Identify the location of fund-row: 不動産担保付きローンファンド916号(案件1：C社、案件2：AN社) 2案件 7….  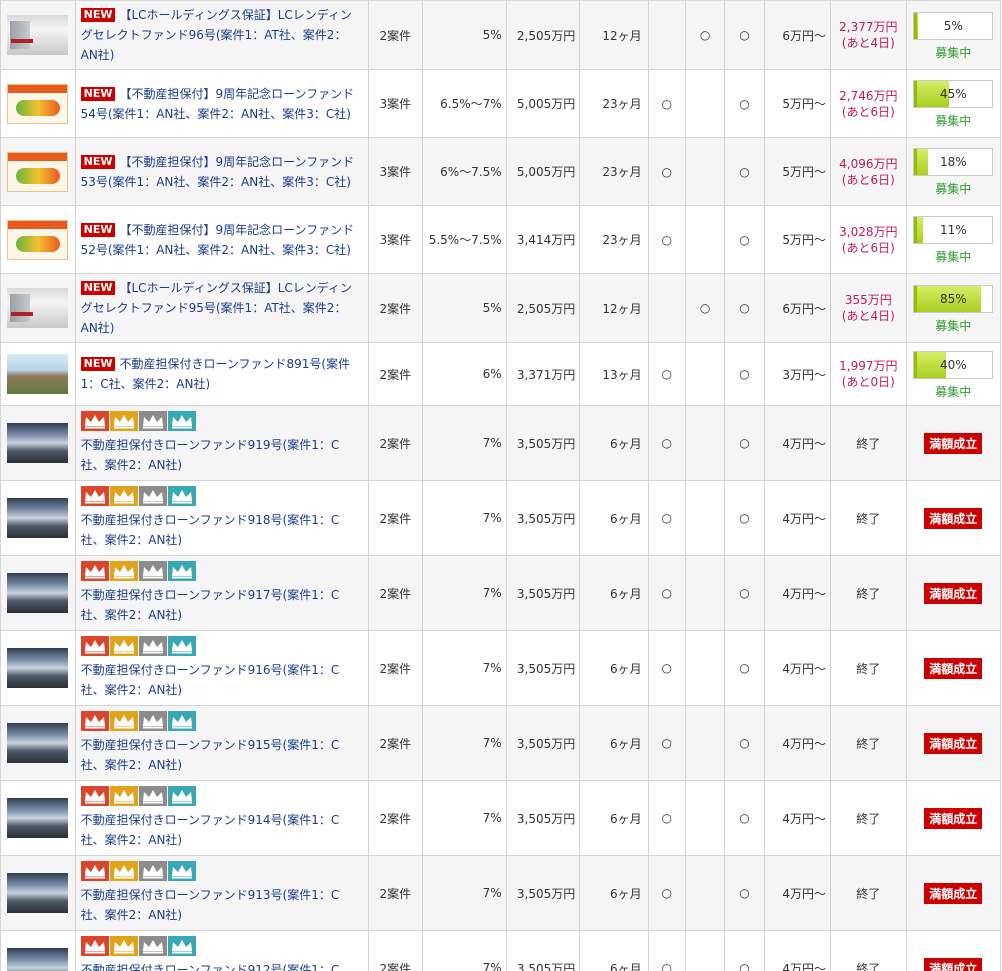
(501, 668).